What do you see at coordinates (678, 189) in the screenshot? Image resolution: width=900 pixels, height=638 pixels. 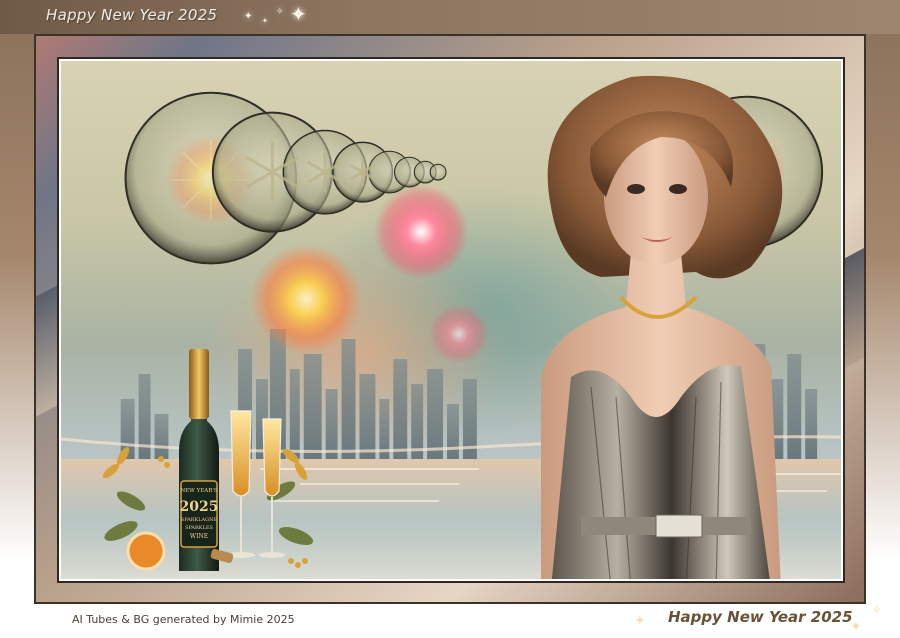 I see `eye-right` at bounding box center [678, 189].